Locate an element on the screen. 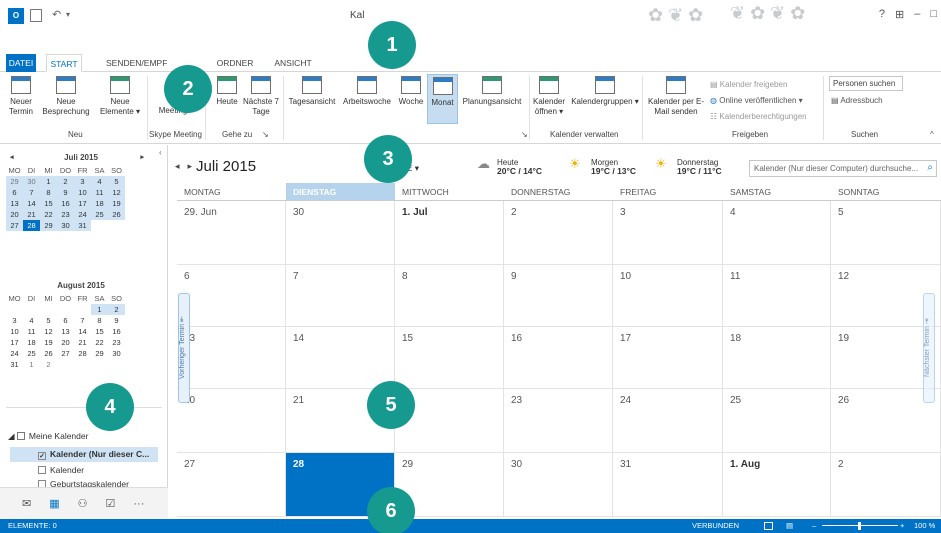 This screenshot has height=533, width=941. address-book-button: ▤ Adressbuch is located at coordinates (857, 100).